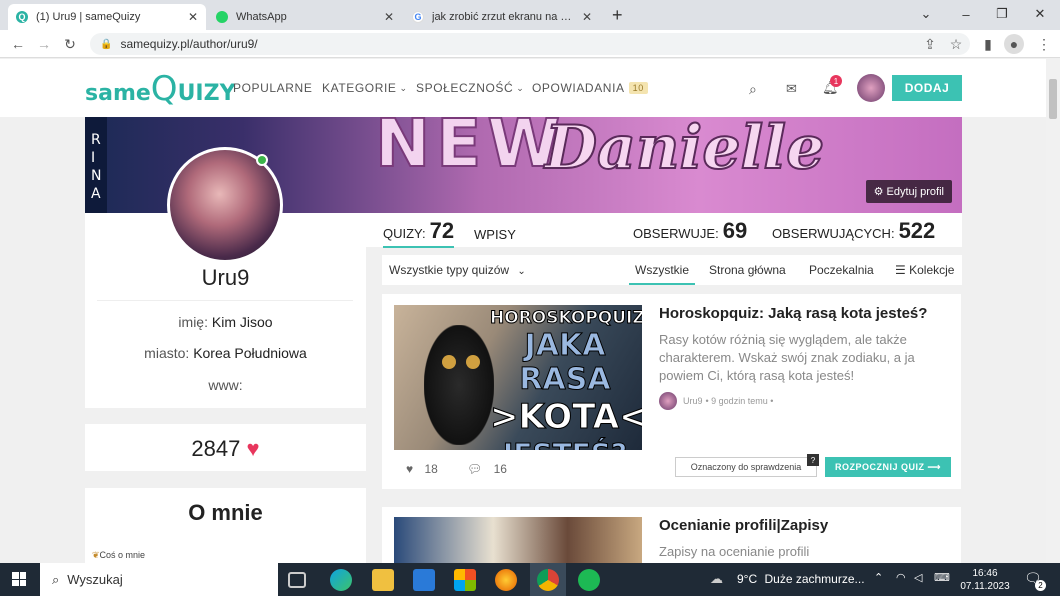 Image resolution: width=1060 pixels, height=596 pixels. What do you see at coordinates (502, 17) in the screenshot?
I see `tab-google: G jak zrobić zrzut ekranu na komp ✕` at bounding box center [502, 17].